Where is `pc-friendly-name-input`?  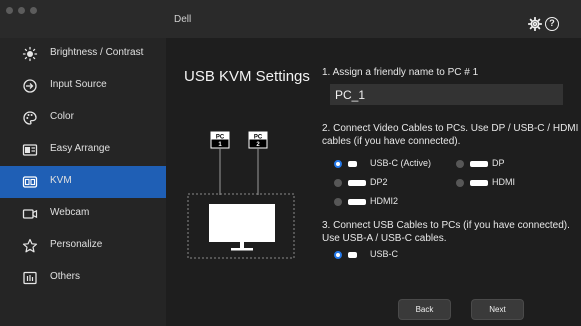 pc-friendly-name-input is located at coordinates (446, 94).